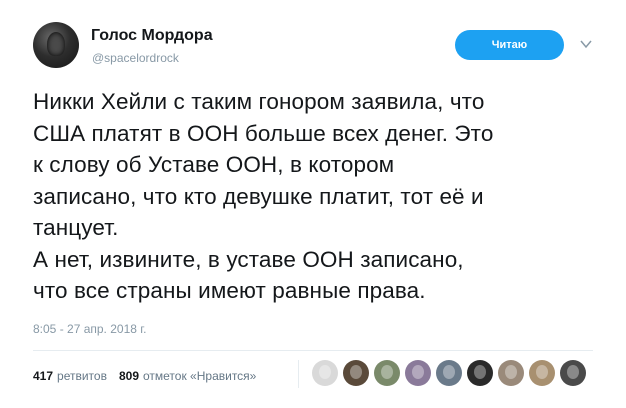  Describe the element at coordinates (129, 376) in the screenshot. I see `likes-count: 809` at that location.